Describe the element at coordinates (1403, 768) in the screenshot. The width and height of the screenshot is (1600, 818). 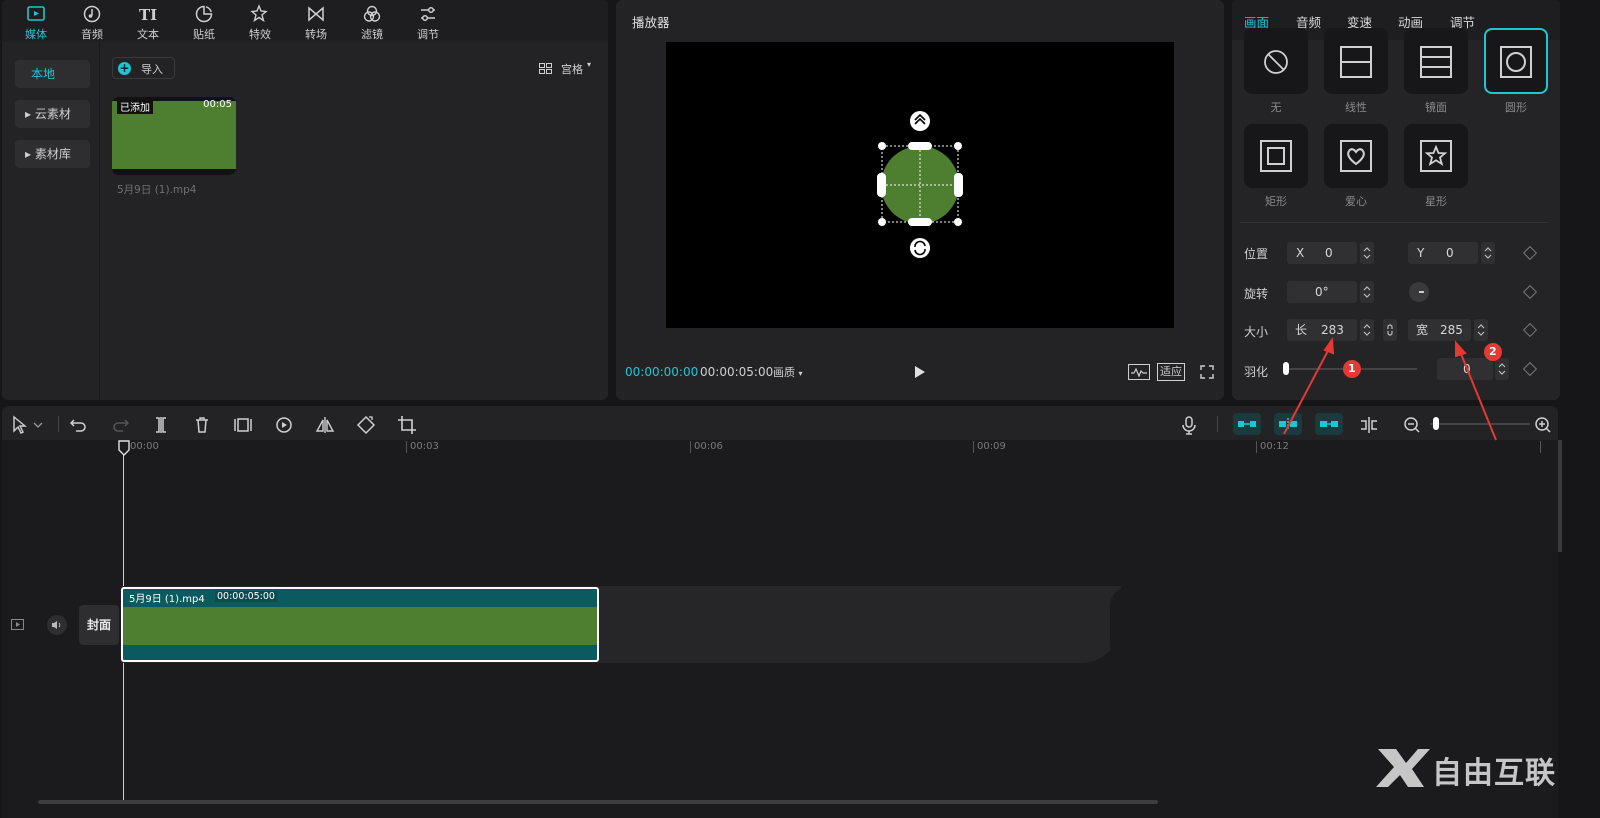
I see `watermark-x-logo` at that location.